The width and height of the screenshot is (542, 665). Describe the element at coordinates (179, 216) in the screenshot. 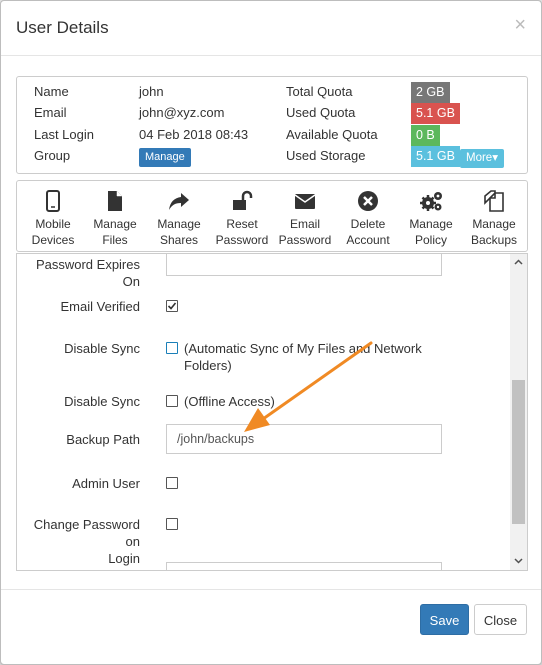

I see `manage-shares-button: Manage Shares` at that location.